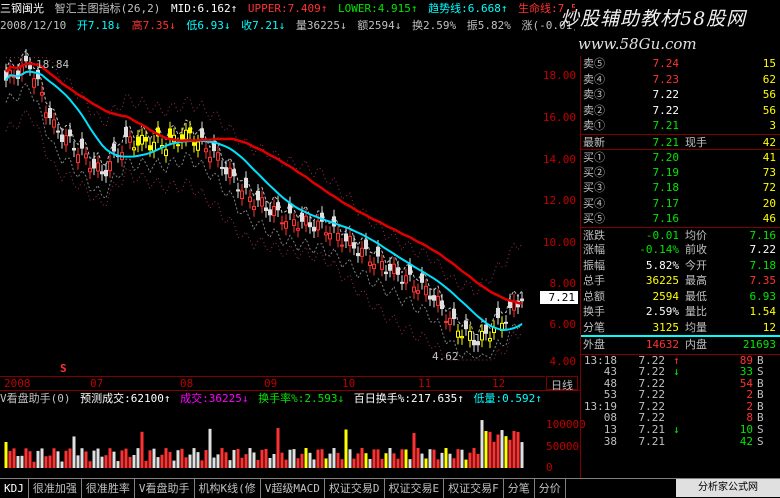  What do you see at coordinates (22, 8) in the screenshot?
I see `stock-name: 三钢闽光` at bounding box center [22, 8].